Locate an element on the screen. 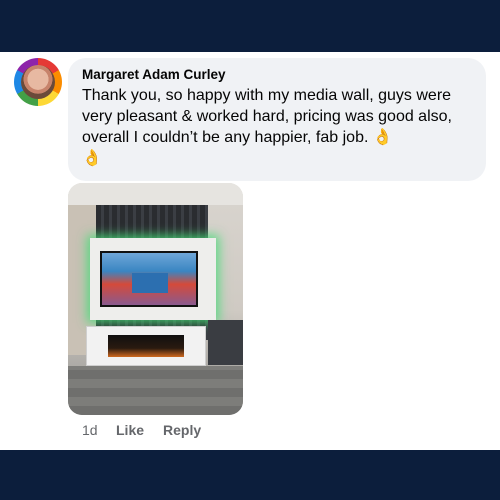  ok-hand-icon: 👌 is located at coordinates (382, 137).